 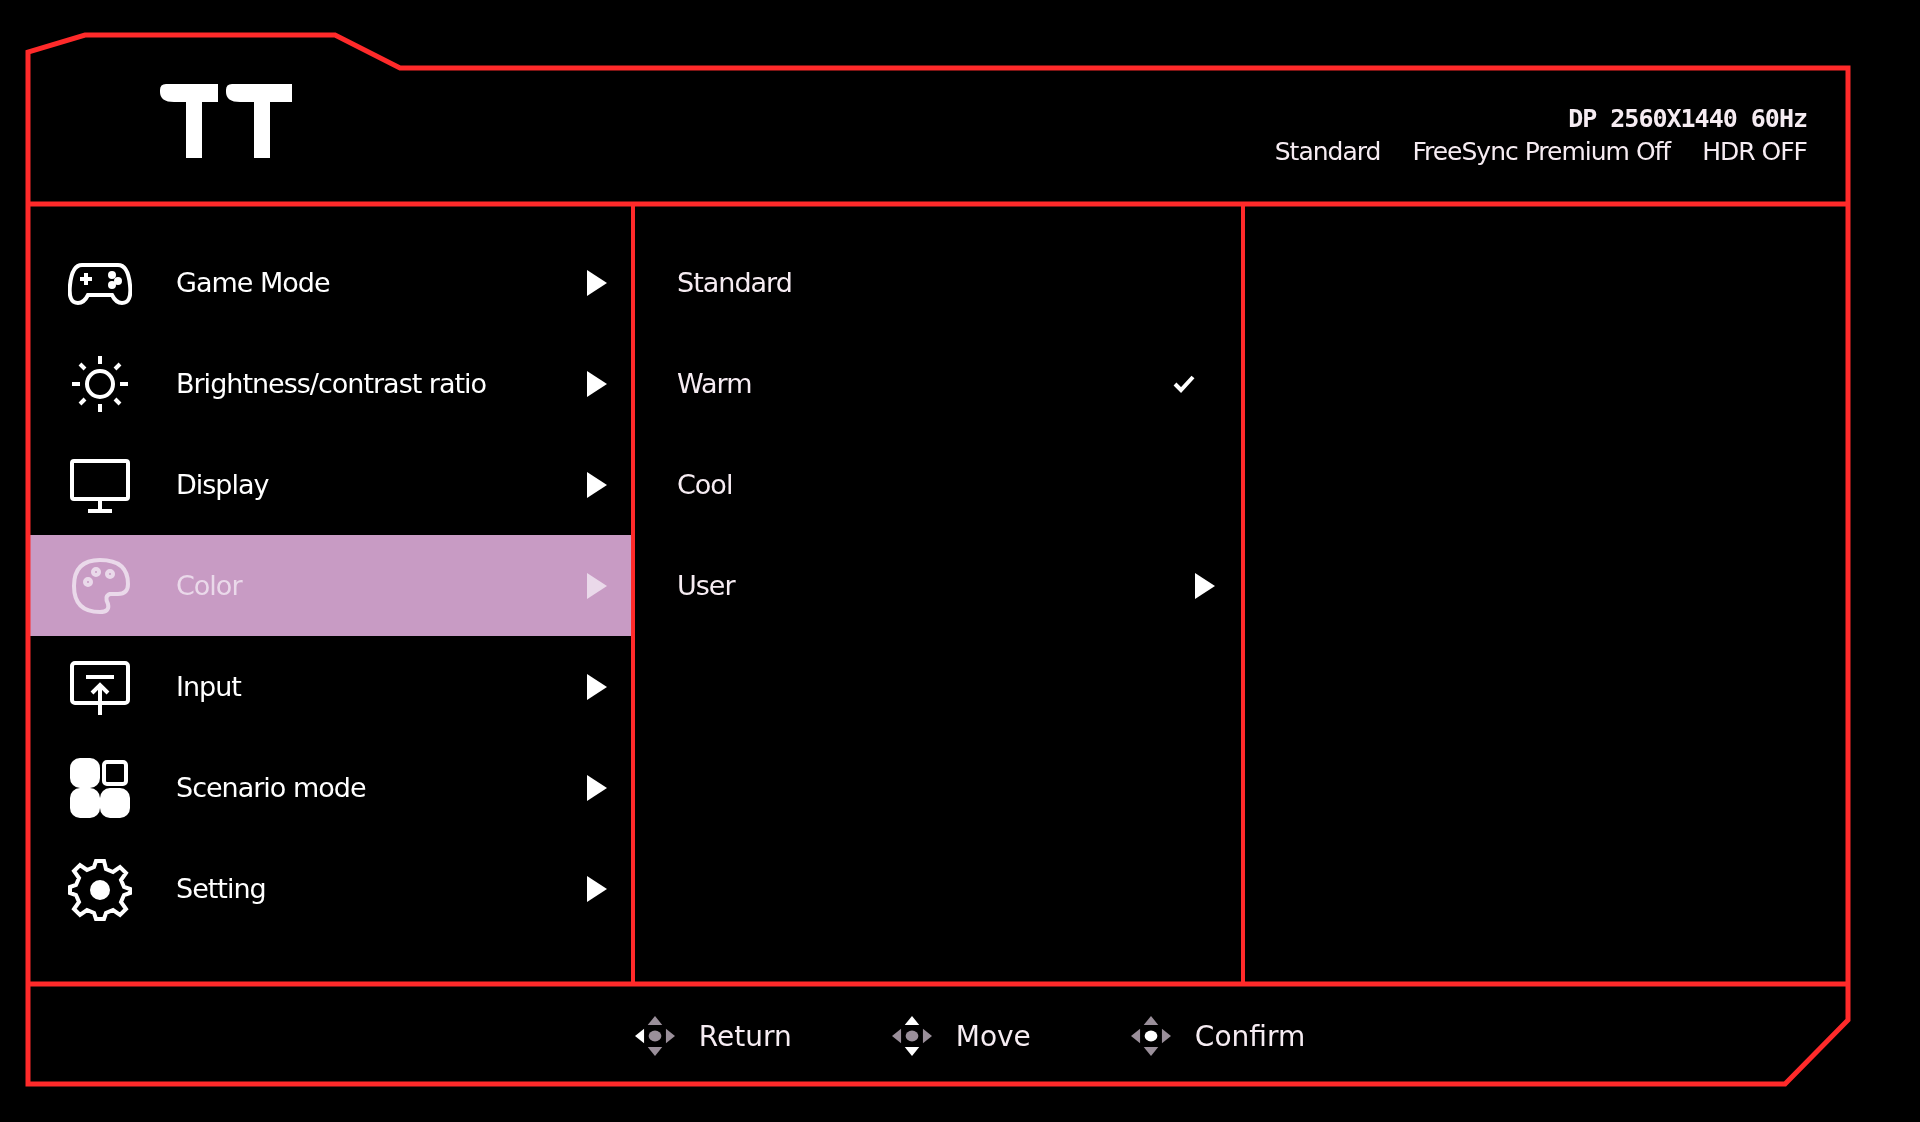 I want to click on menu-label: Input, so click(x=209, y=686).